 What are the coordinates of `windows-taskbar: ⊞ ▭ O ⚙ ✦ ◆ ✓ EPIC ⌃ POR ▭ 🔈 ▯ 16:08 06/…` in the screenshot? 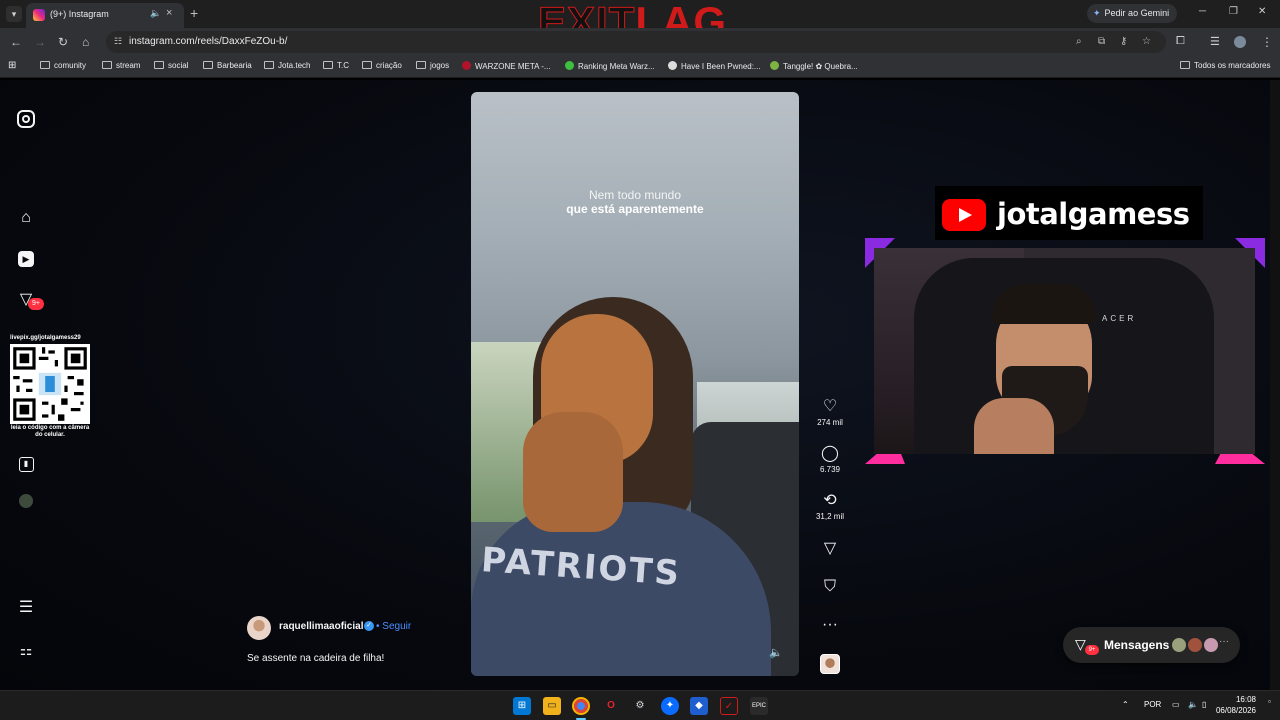 It's located at (640, 705).